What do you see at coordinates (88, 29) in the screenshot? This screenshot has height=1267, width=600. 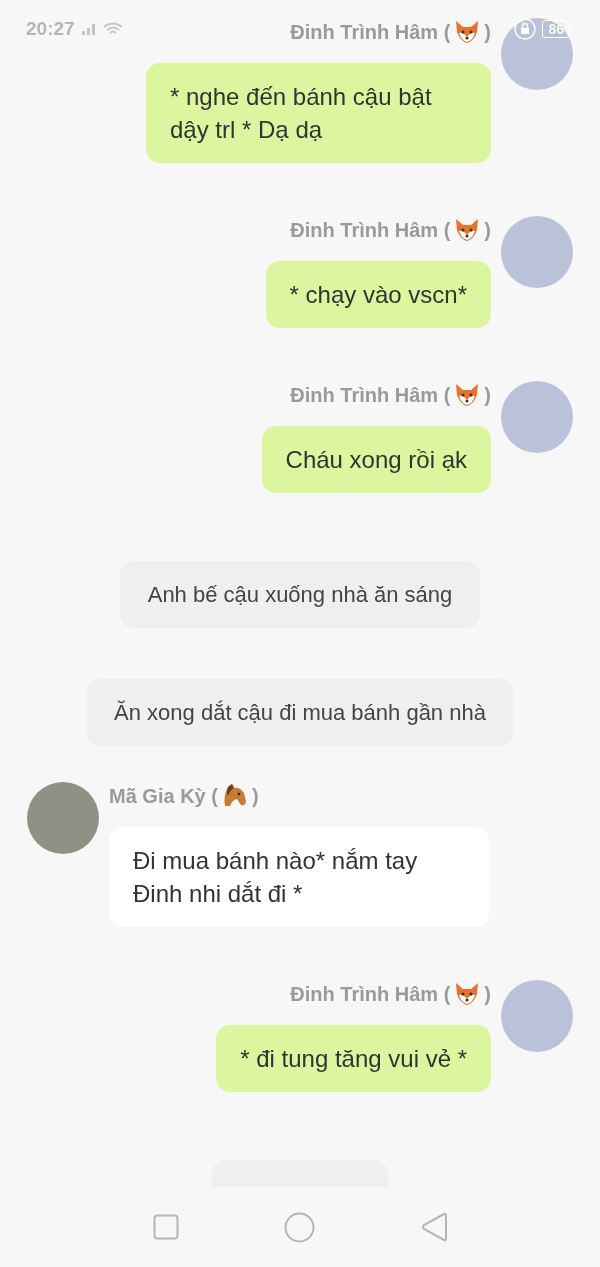 I see `signal-icon` at bounding box center [88, 29].